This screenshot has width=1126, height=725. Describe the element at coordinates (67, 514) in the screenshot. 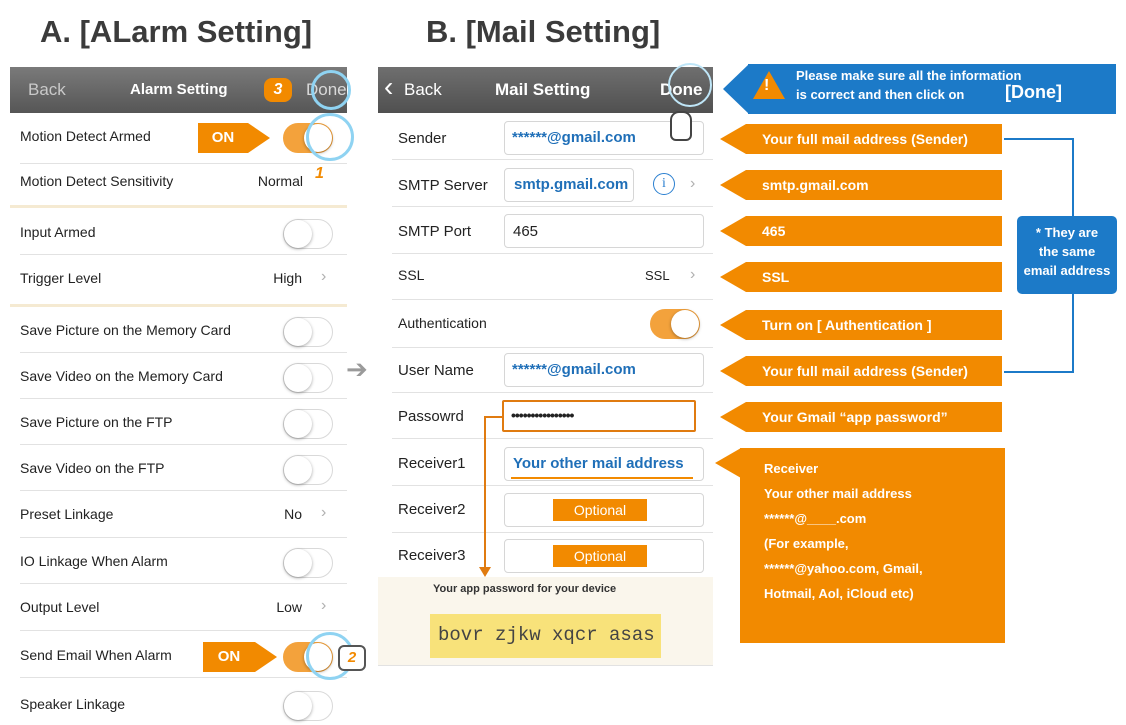

I see `alarm-row-label: Preset Linkage` at that location.